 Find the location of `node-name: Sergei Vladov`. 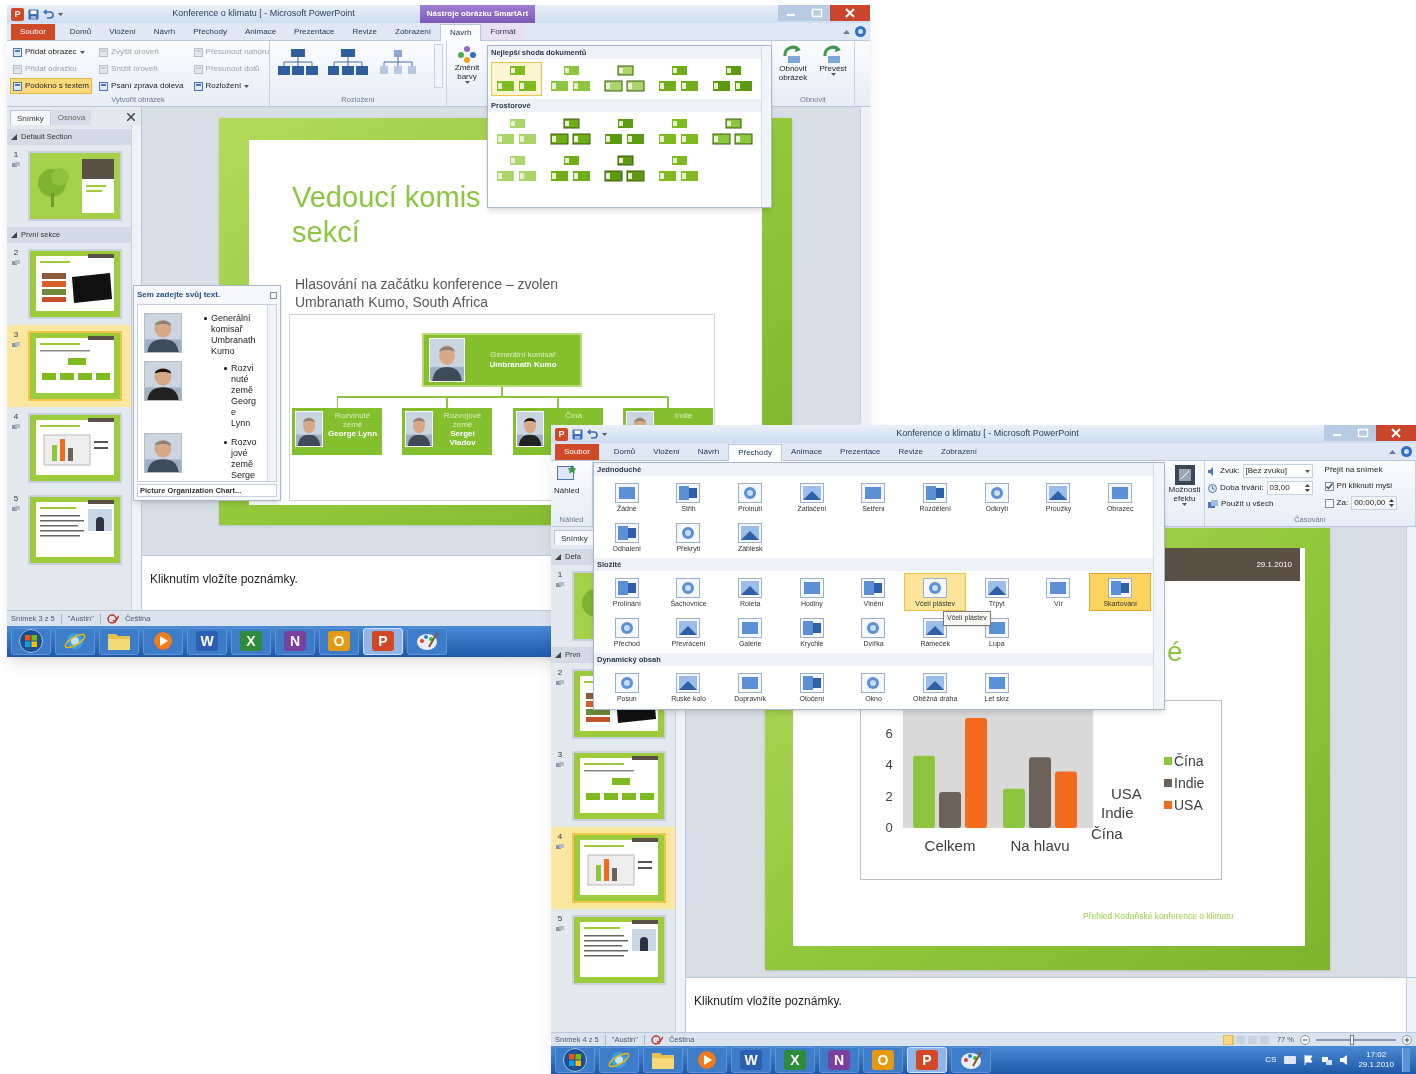

node-name: Sergei Vladov is located at coordinates (462, 438).